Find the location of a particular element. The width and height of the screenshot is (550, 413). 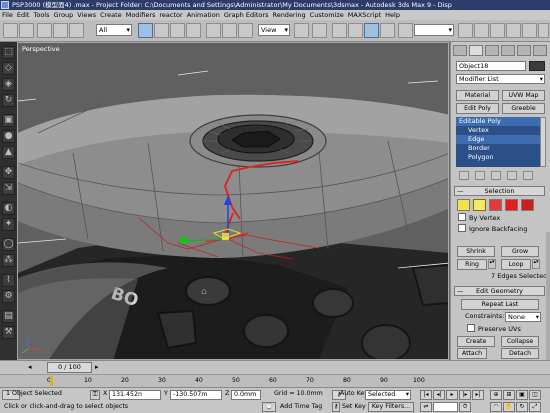

vertex-mode-icon is located at coordinates (463, 205).